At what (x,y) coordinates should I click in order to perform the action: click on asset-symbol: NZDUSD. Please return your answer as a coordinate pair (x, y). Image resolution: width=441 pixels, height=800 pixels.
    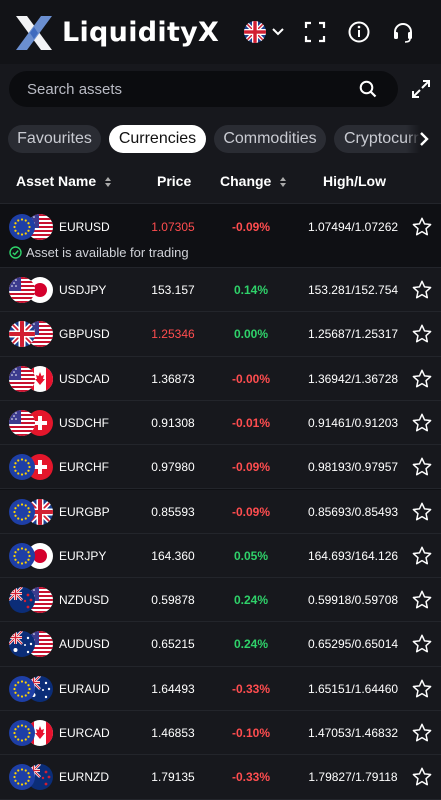
    Looking at the image, I should click on (84, 600).